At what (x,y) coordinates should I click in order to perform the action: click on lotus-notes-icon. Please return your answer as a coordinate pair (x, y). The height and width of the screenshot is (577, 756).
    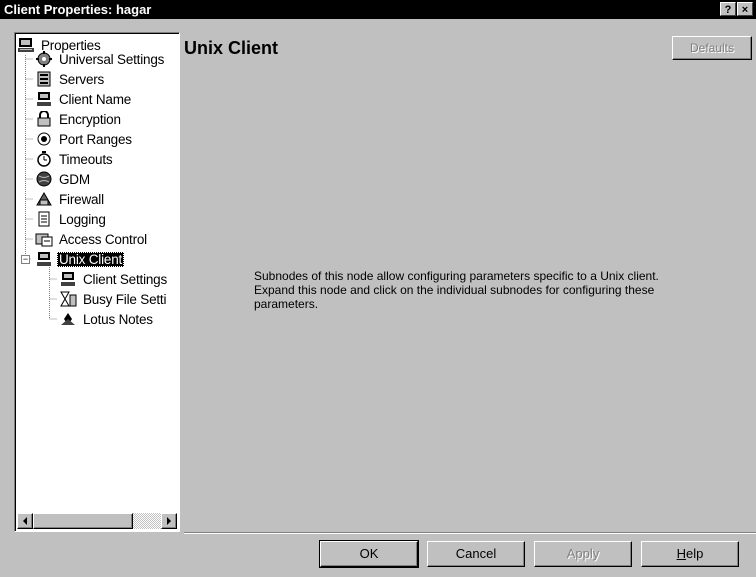
    Looking at the image, I should click on (68, 319).